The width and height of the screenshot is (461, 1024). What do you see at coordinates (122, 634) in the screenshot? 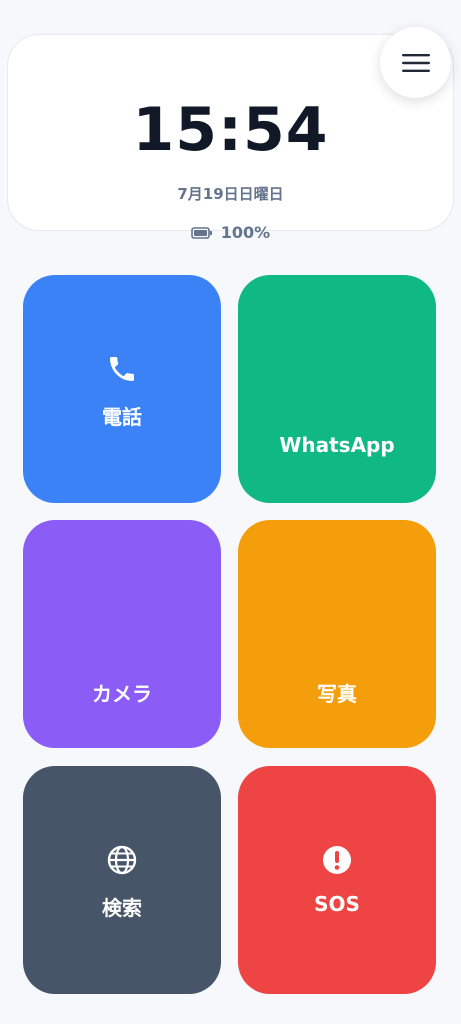
I see `tile-camera: カメラ` at bounding box center [122, 634].